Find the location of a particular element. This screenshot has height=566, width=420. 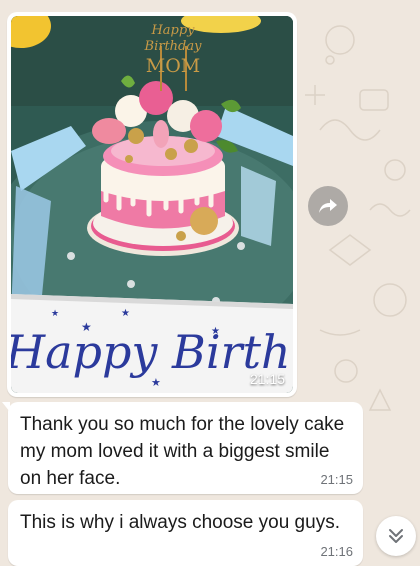

message-timestamp-2: 21:16 is located at coordinates (336, 551).